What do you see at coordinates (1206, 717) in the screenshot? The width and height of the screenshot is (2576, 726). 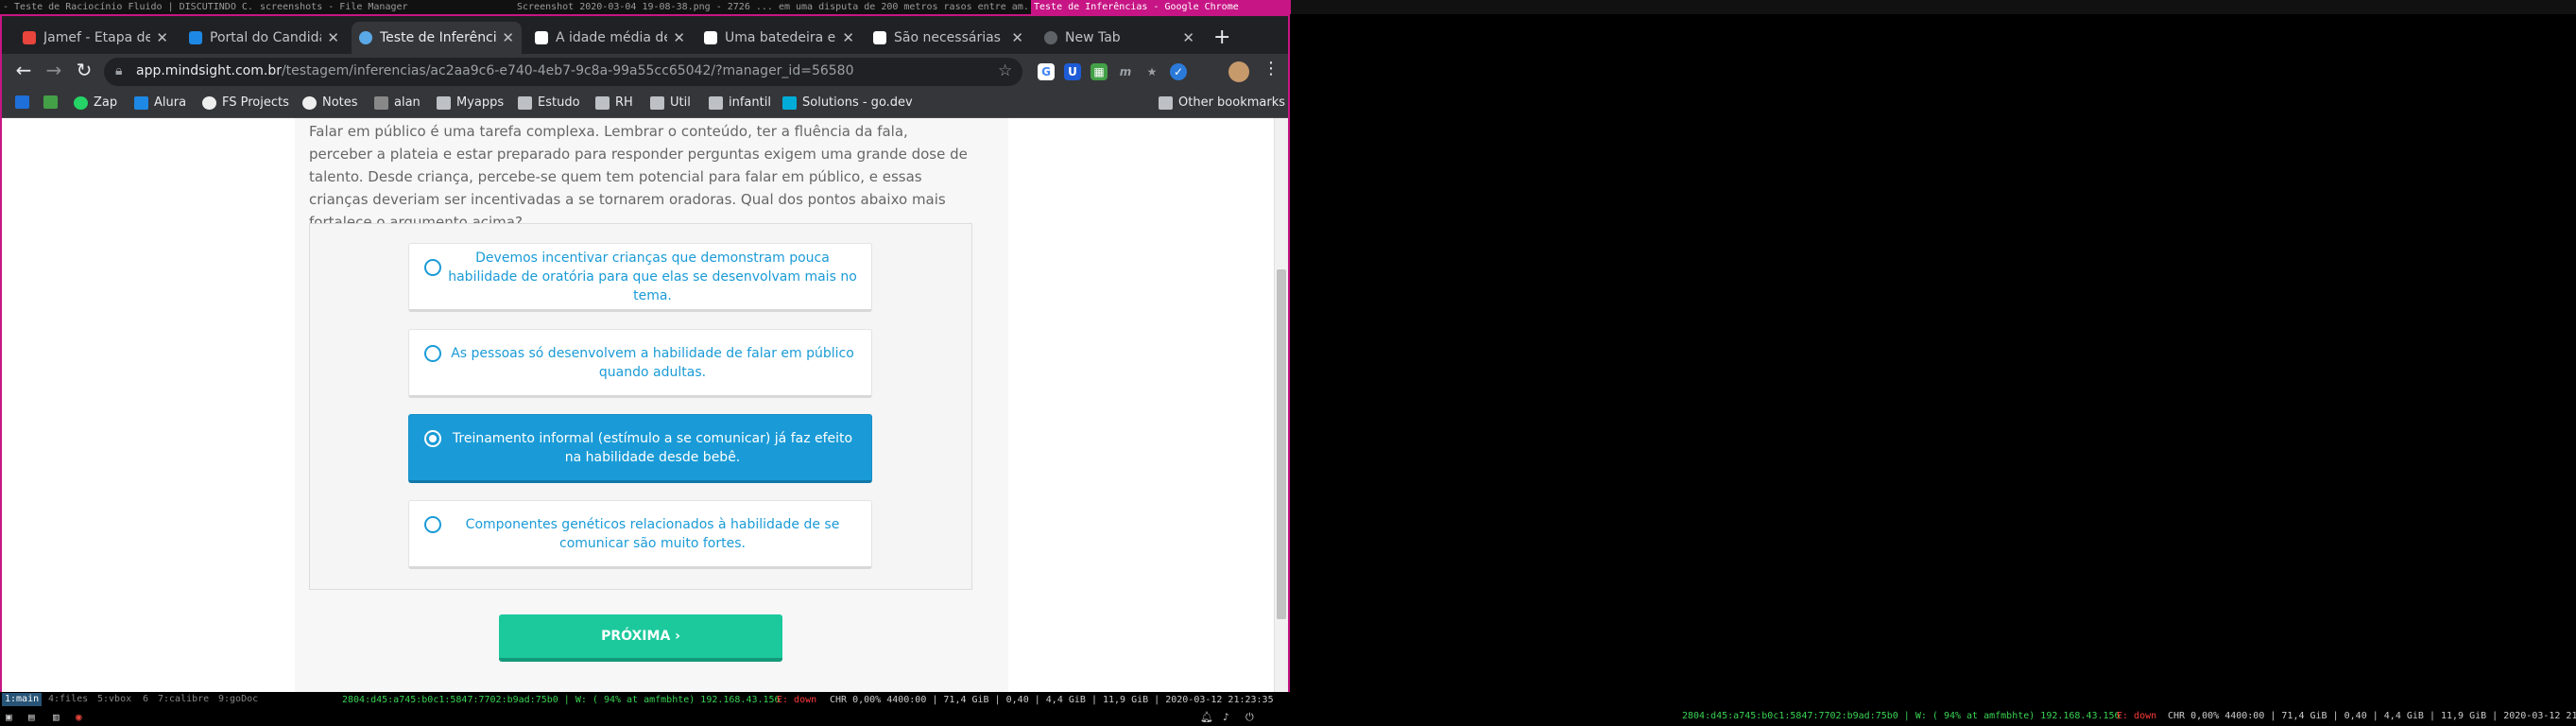 I see `notifications-icon: 🔔︎` at bounding box center [1206, 717].